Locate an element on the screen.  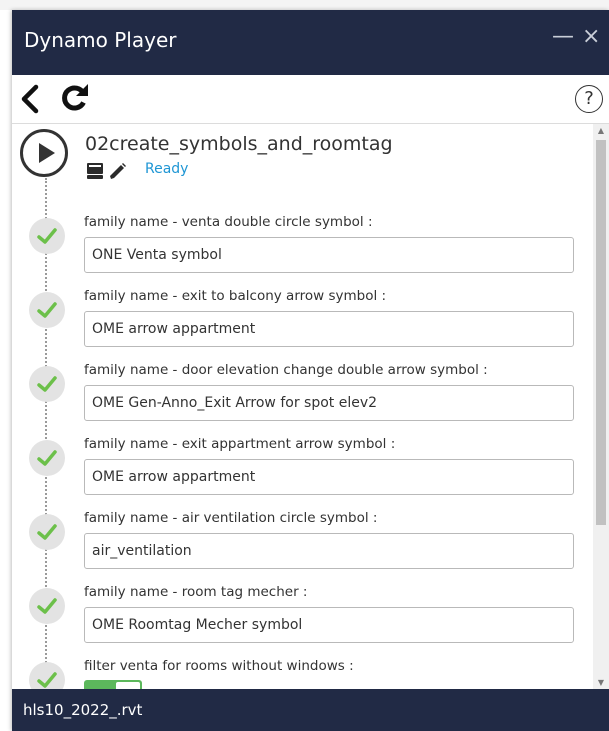
back-chevron-icon is located at coordinates (30, 101).